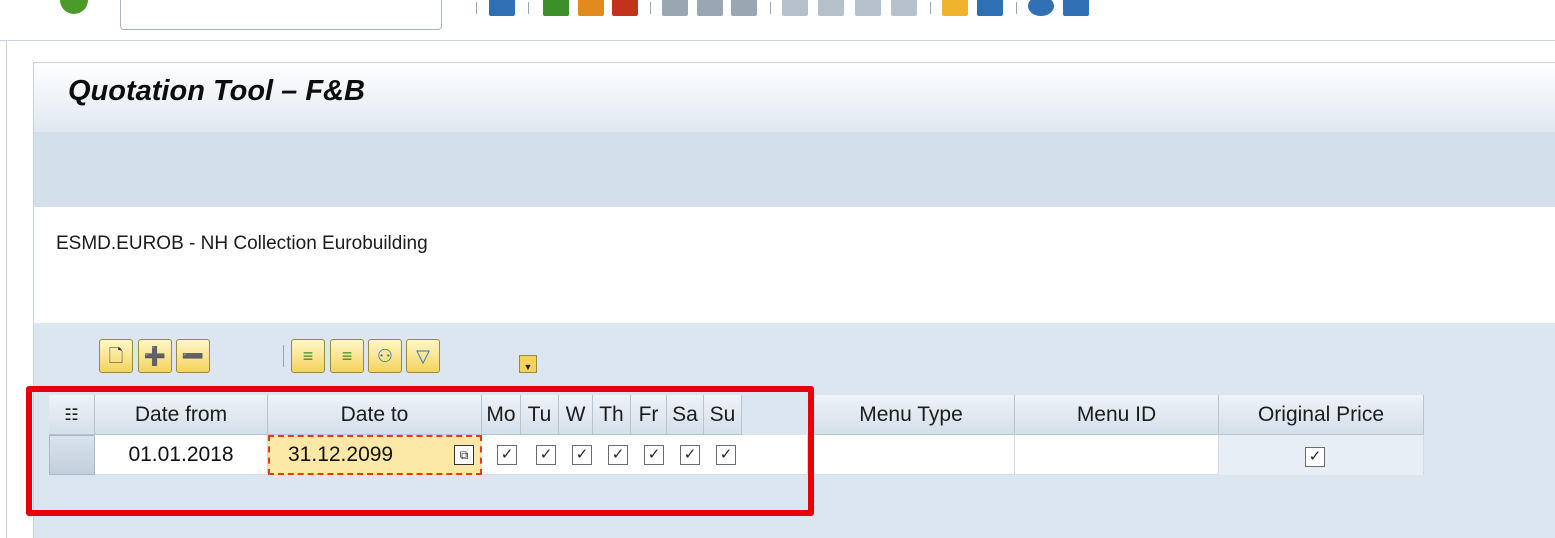 This screenshot has height=538, width=1555. Describe the element at coordinates (1315, 457) in the screenshot. I see `original-price-checkbox: ✓` at that location.